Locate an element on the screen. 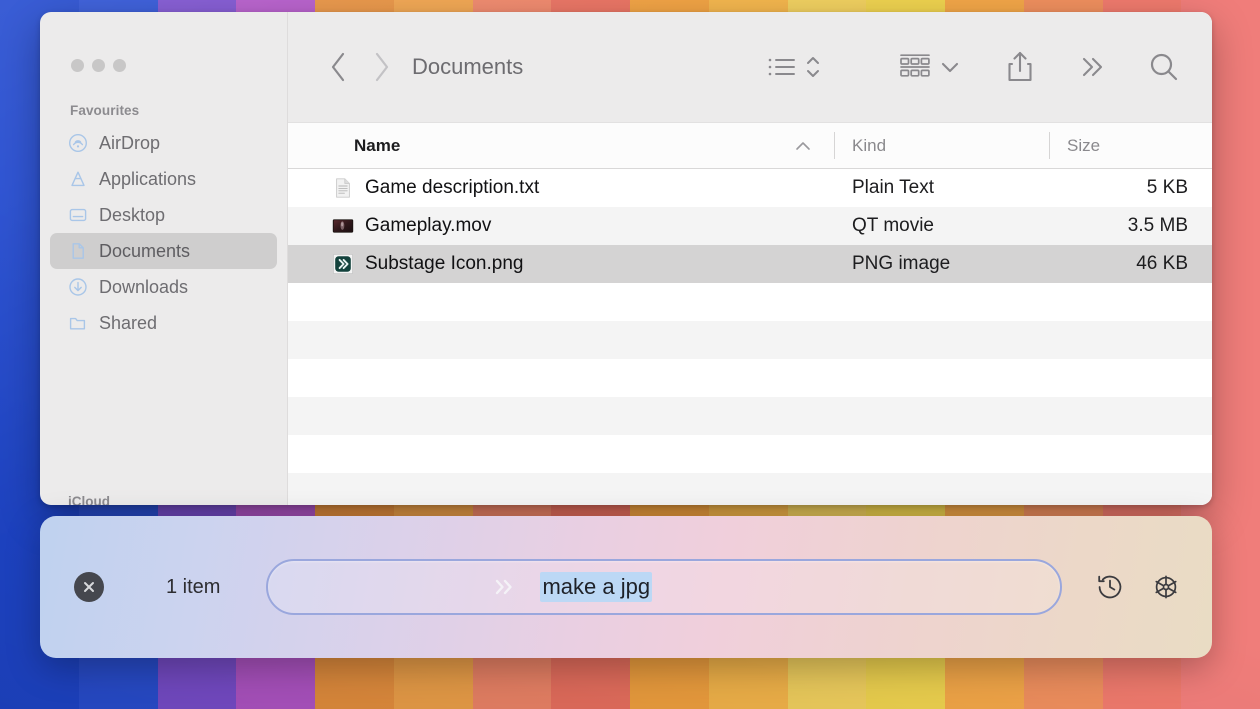 The width and height of the screenshot is (1260, 709). minimize-button is located at coordinates (98, 65).